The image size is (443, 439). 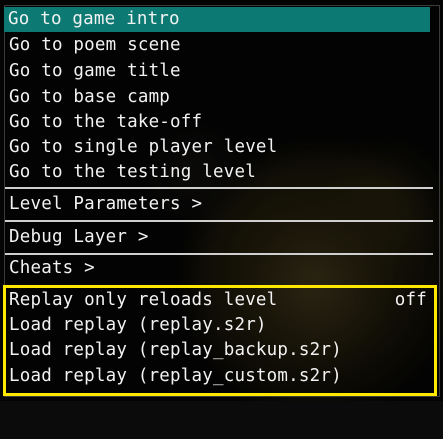 I want to click on submenu-label: Debug Layer >, so click(x=79, y=237).